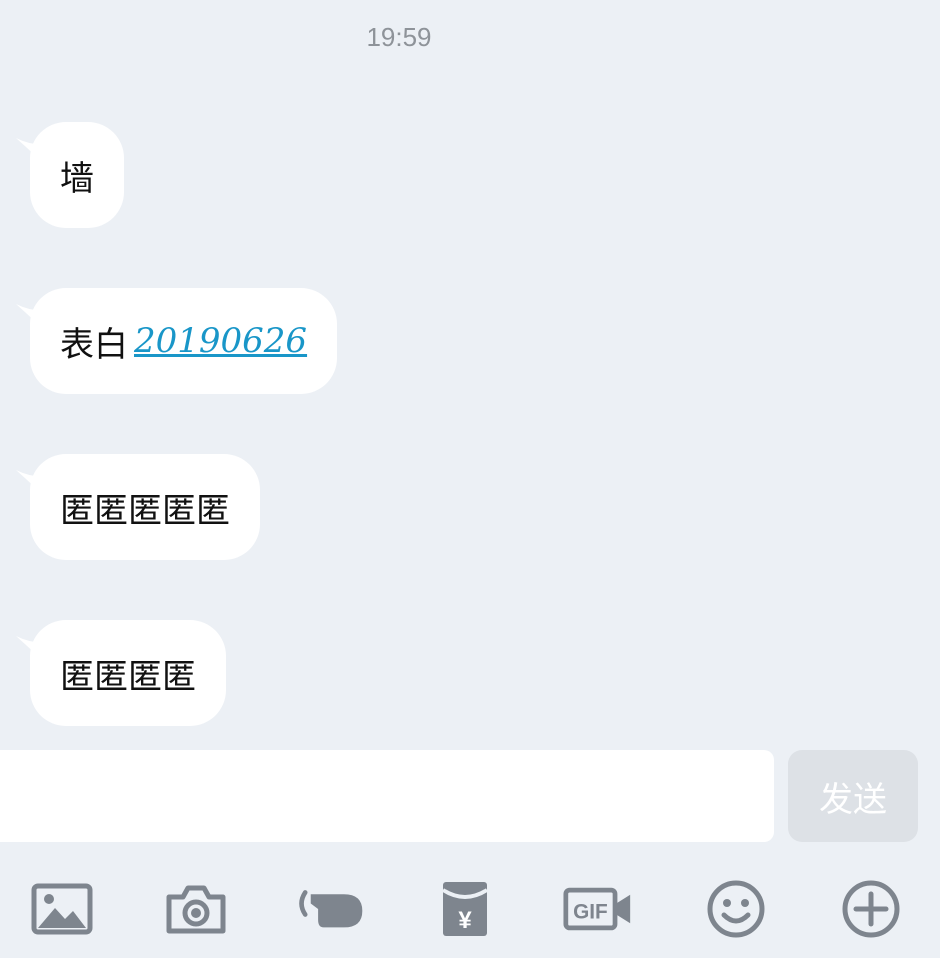  I want to click on input-toolbar: ¥ GIF, so click(470, 909).